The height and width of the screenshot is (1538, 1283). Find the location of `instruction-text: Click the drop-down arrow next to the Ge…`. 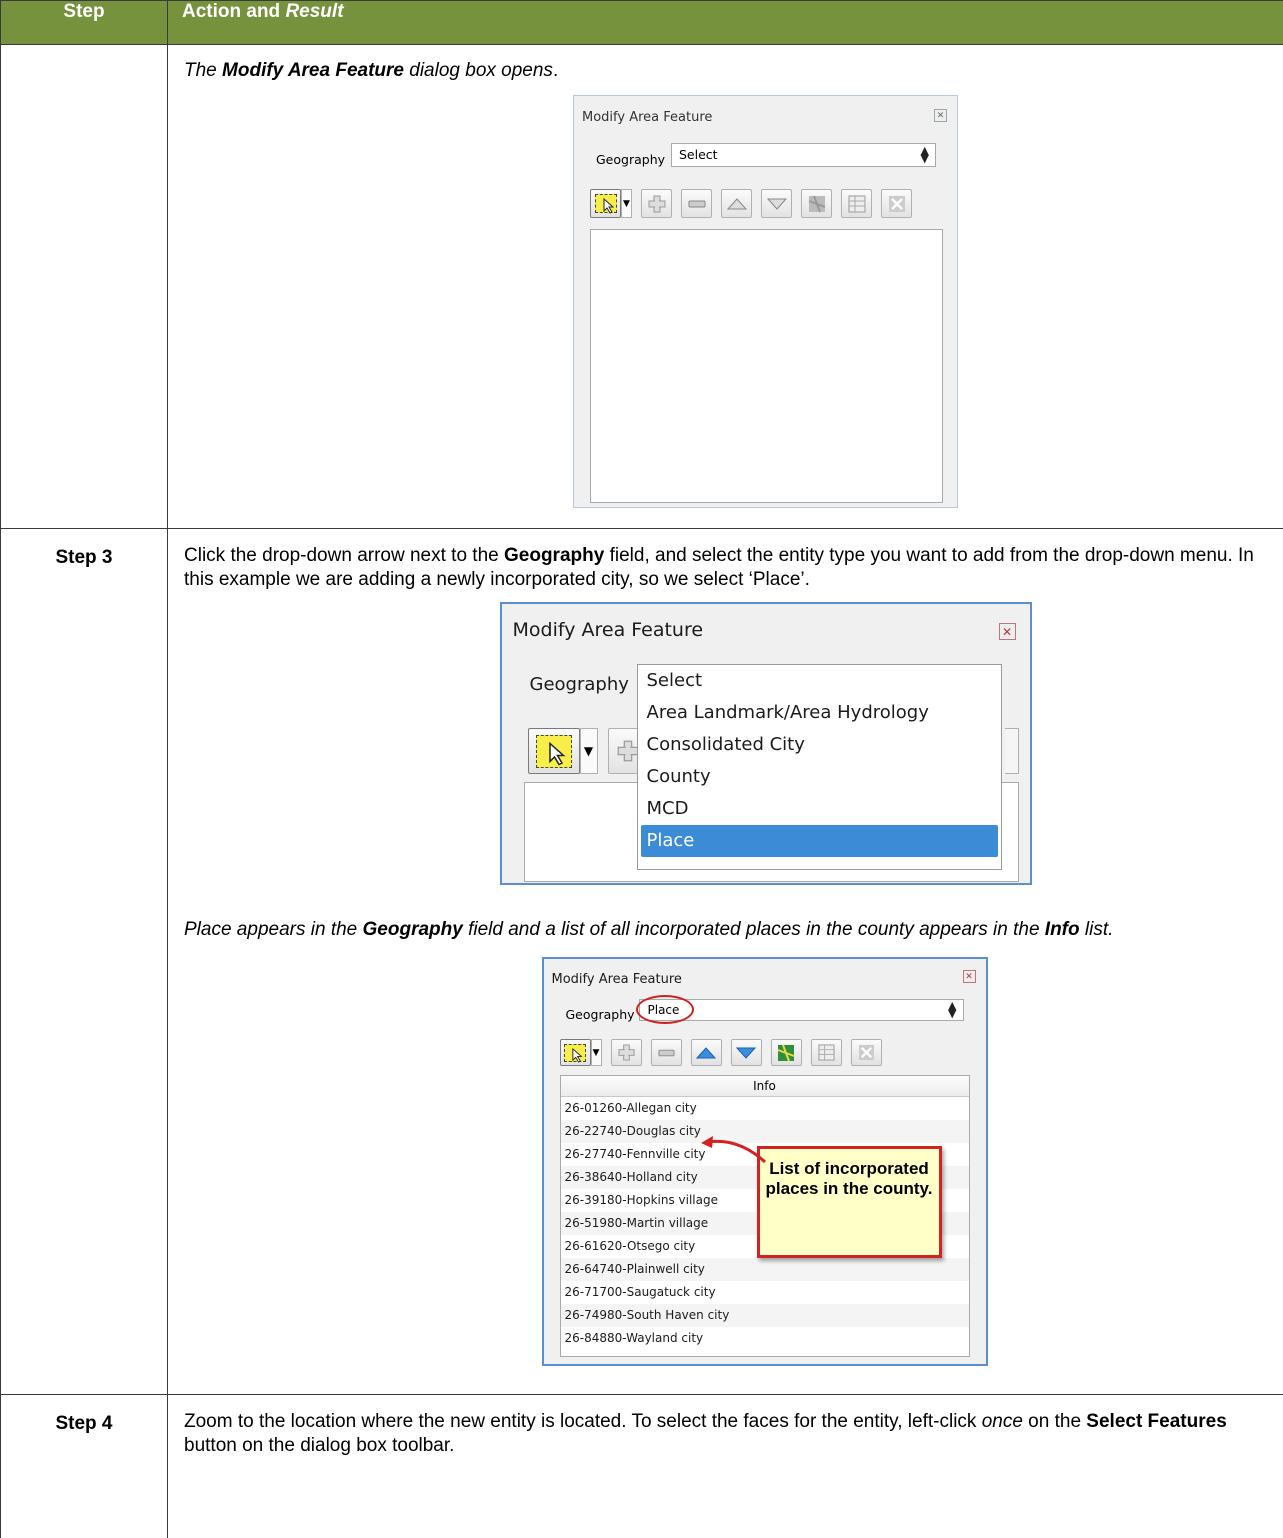

instruction-text: Click the drop-down arrow next to the Ge… is located at coordinates (726, 568).